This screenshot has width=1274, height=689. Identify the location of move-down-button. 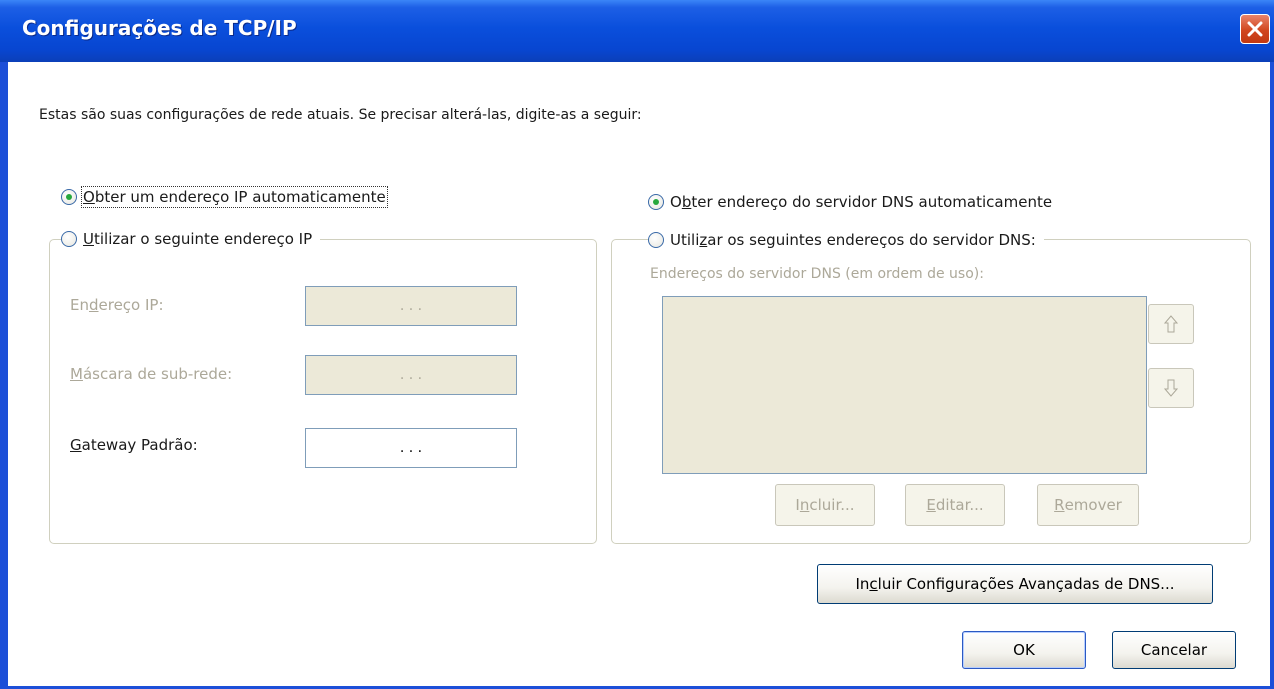
(1171, 388).